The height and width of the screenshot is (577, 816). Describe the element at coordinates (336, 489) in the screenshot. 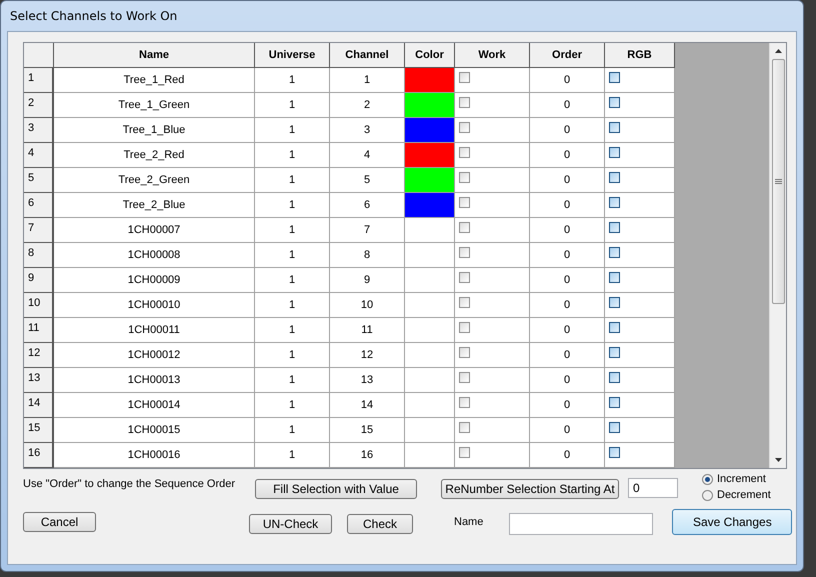

I see `fill-selection-button: Fill Selection with Value` at that location.